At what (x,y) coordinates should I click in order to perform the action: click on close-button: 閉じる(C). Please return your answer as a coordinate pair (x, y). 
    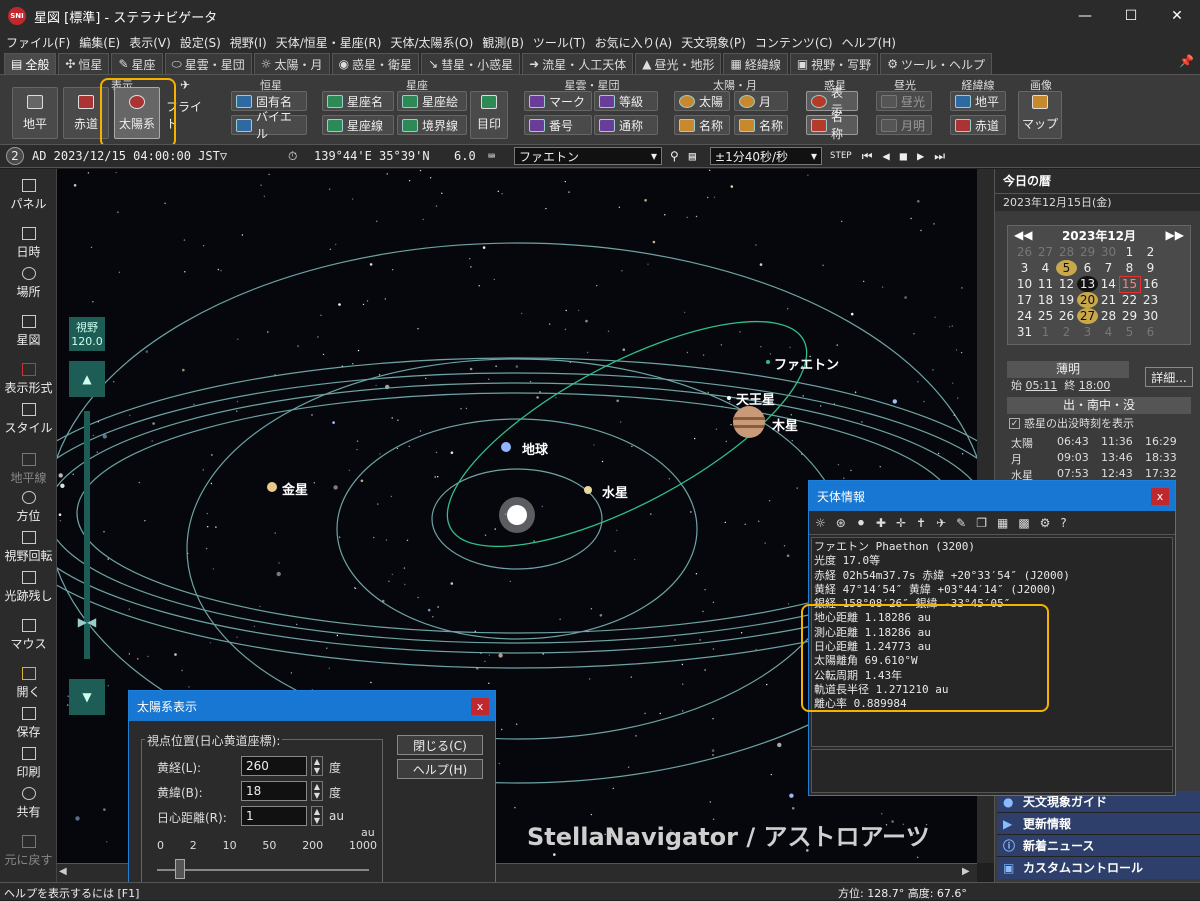
    Looking at the image, I should click on (440, 745).